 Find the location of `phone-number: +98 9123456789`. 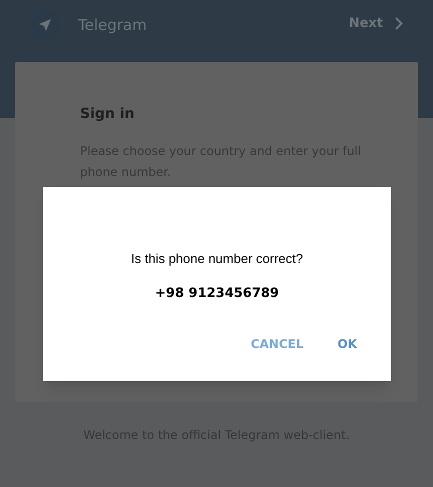

phone-number: +98 9123456789 is located at coordinates (217, 293).